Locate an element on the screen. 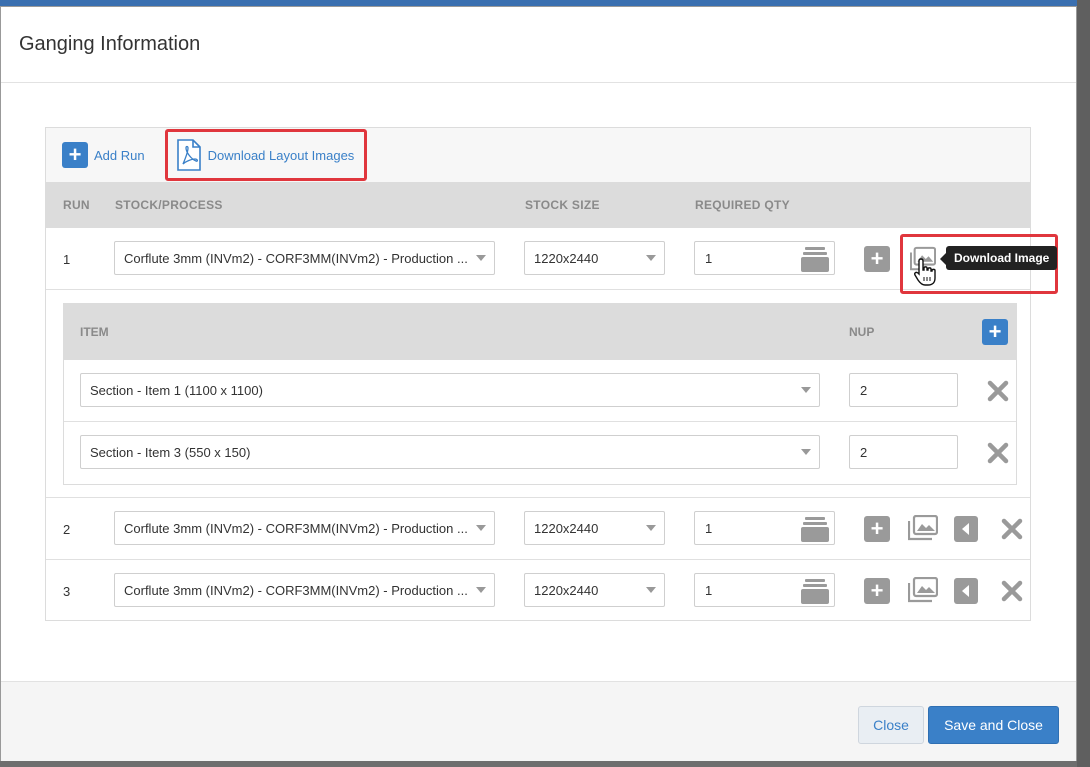 This screenshot has width=1090, height=767. background-strip is located at coordinates (1083, 383).